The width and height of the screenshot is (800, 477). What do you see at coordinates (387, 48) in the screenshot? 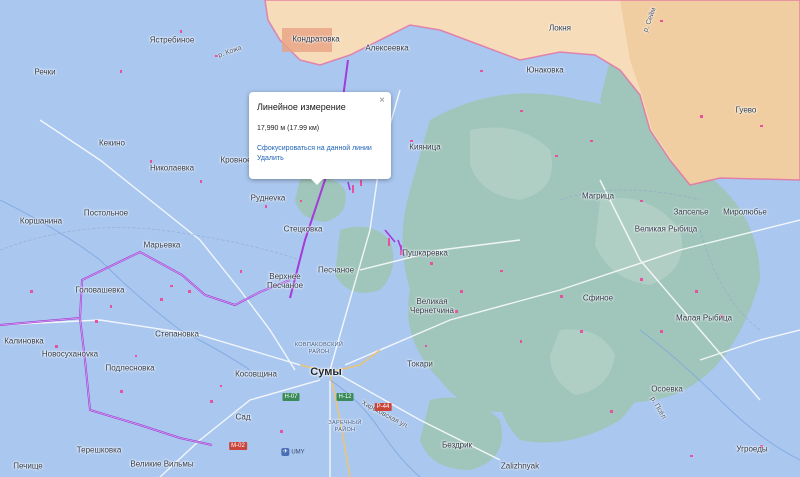
I see `place-label: Алексеевка` at bounding box center [387, 48].